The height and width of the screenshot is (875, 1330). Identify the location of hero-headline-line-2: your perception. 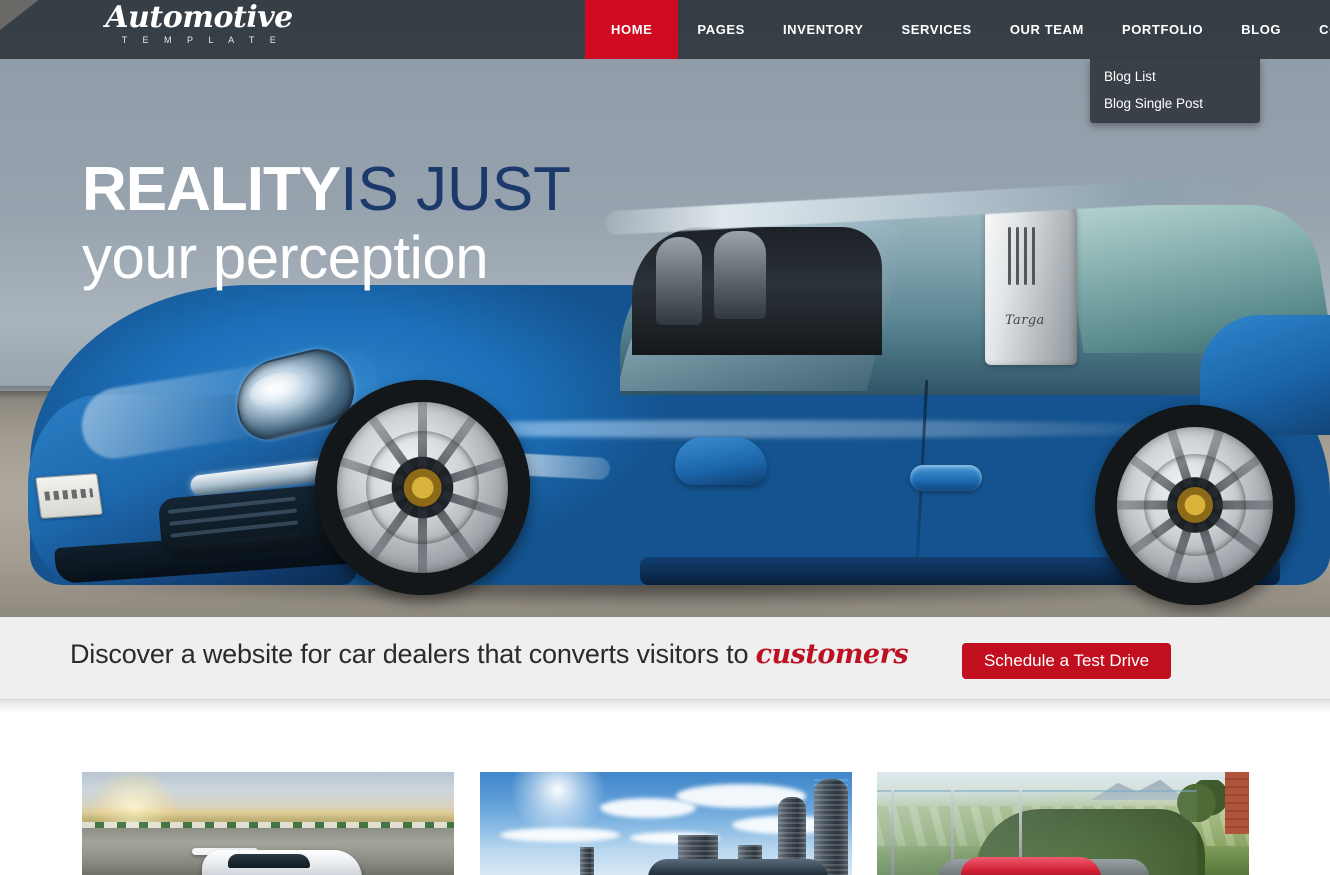
(285, 257).